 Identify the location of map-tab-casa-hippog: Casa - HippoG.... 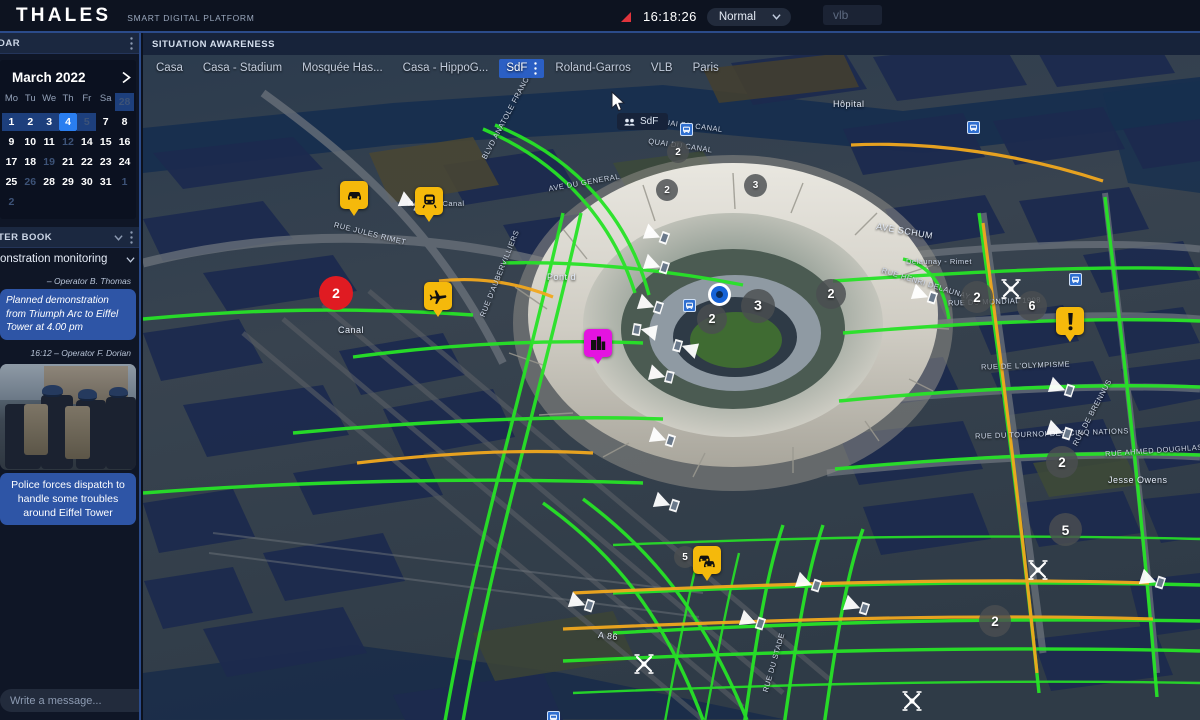
(446, 68).